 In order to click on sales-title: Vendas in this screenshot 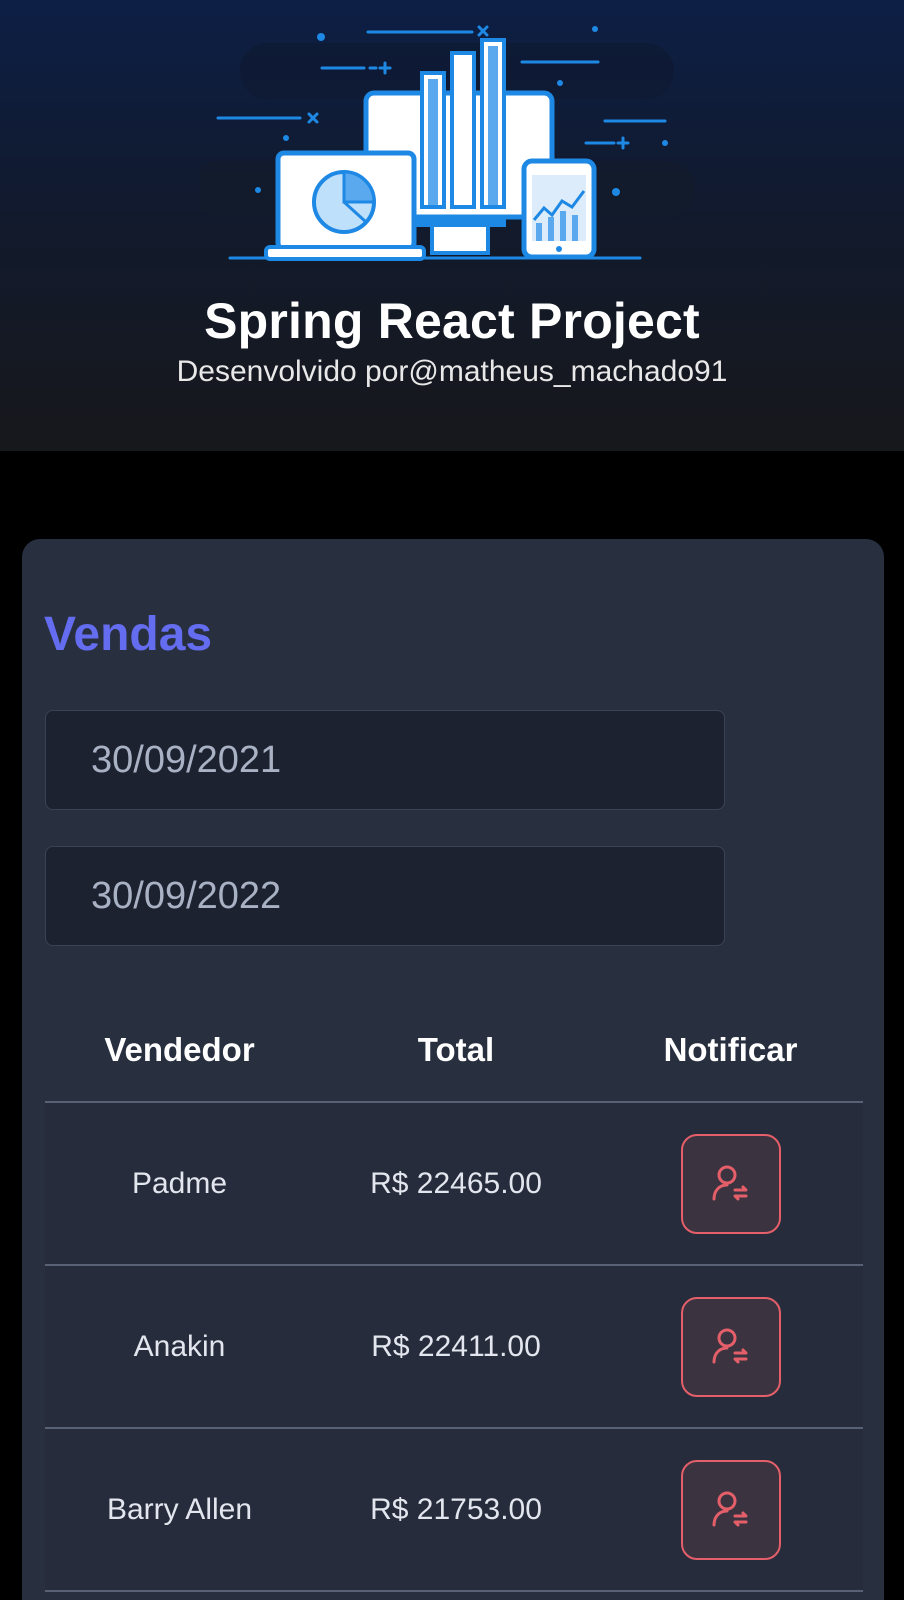, I will do `click(128, 634)`.